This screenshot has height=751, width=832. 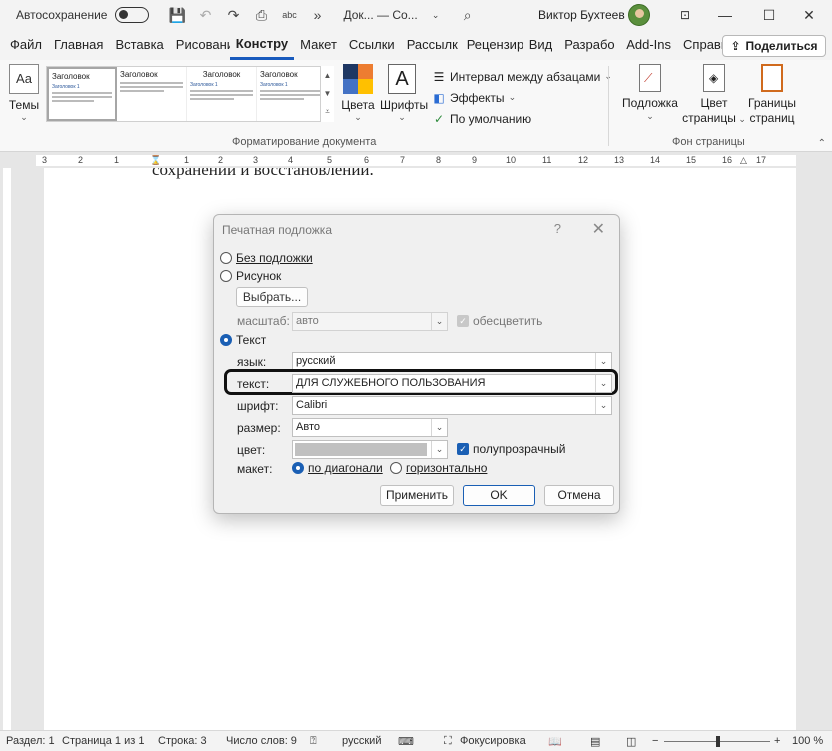 I want to click on user-name: Виктор Бухтеев, so click(x=581, y=15).